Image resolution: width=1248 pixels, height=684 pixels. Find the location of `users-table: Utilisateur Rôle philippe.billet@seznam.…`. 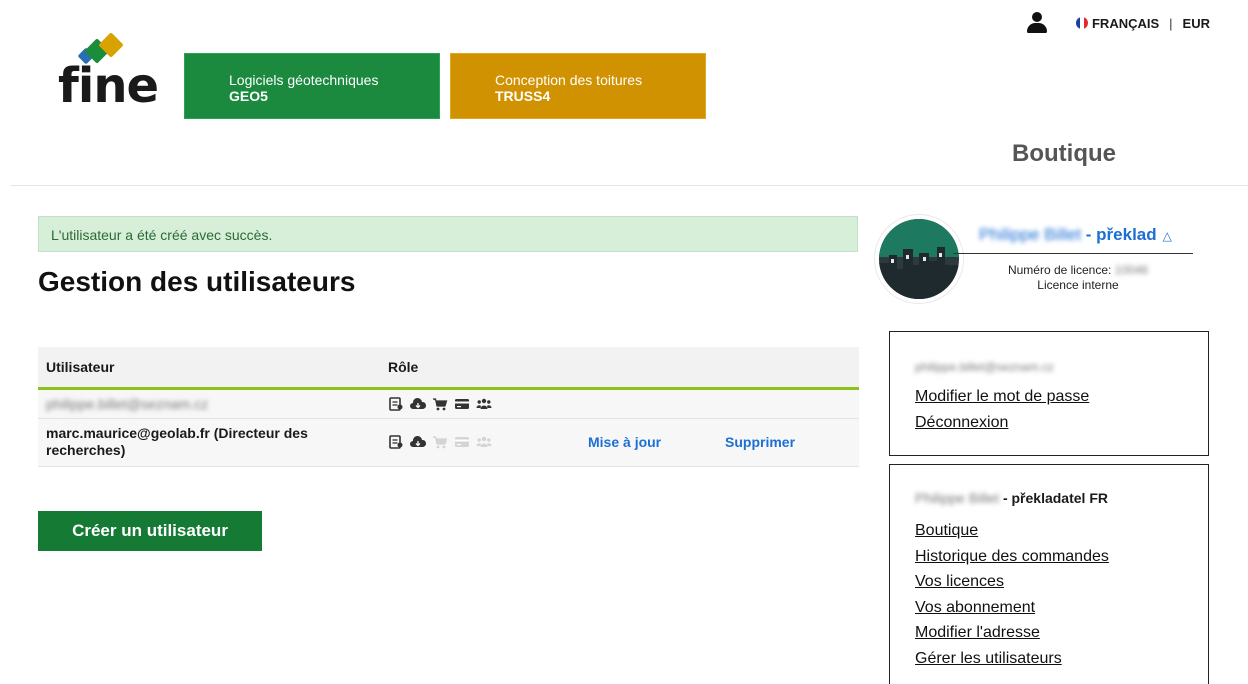

users-table: Utilisateur Rôle philippe.billet@seznam.… is located at coordinates (448, 407).